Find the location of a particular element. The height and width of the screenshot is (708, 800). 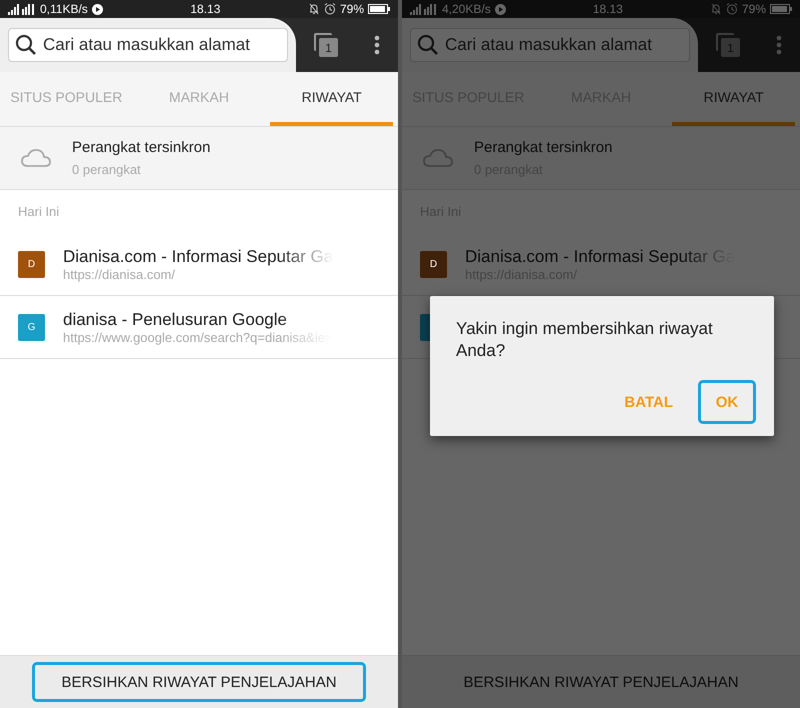

history-title: dianisa - Penelusuran Google is located at coordinates (198, 320).